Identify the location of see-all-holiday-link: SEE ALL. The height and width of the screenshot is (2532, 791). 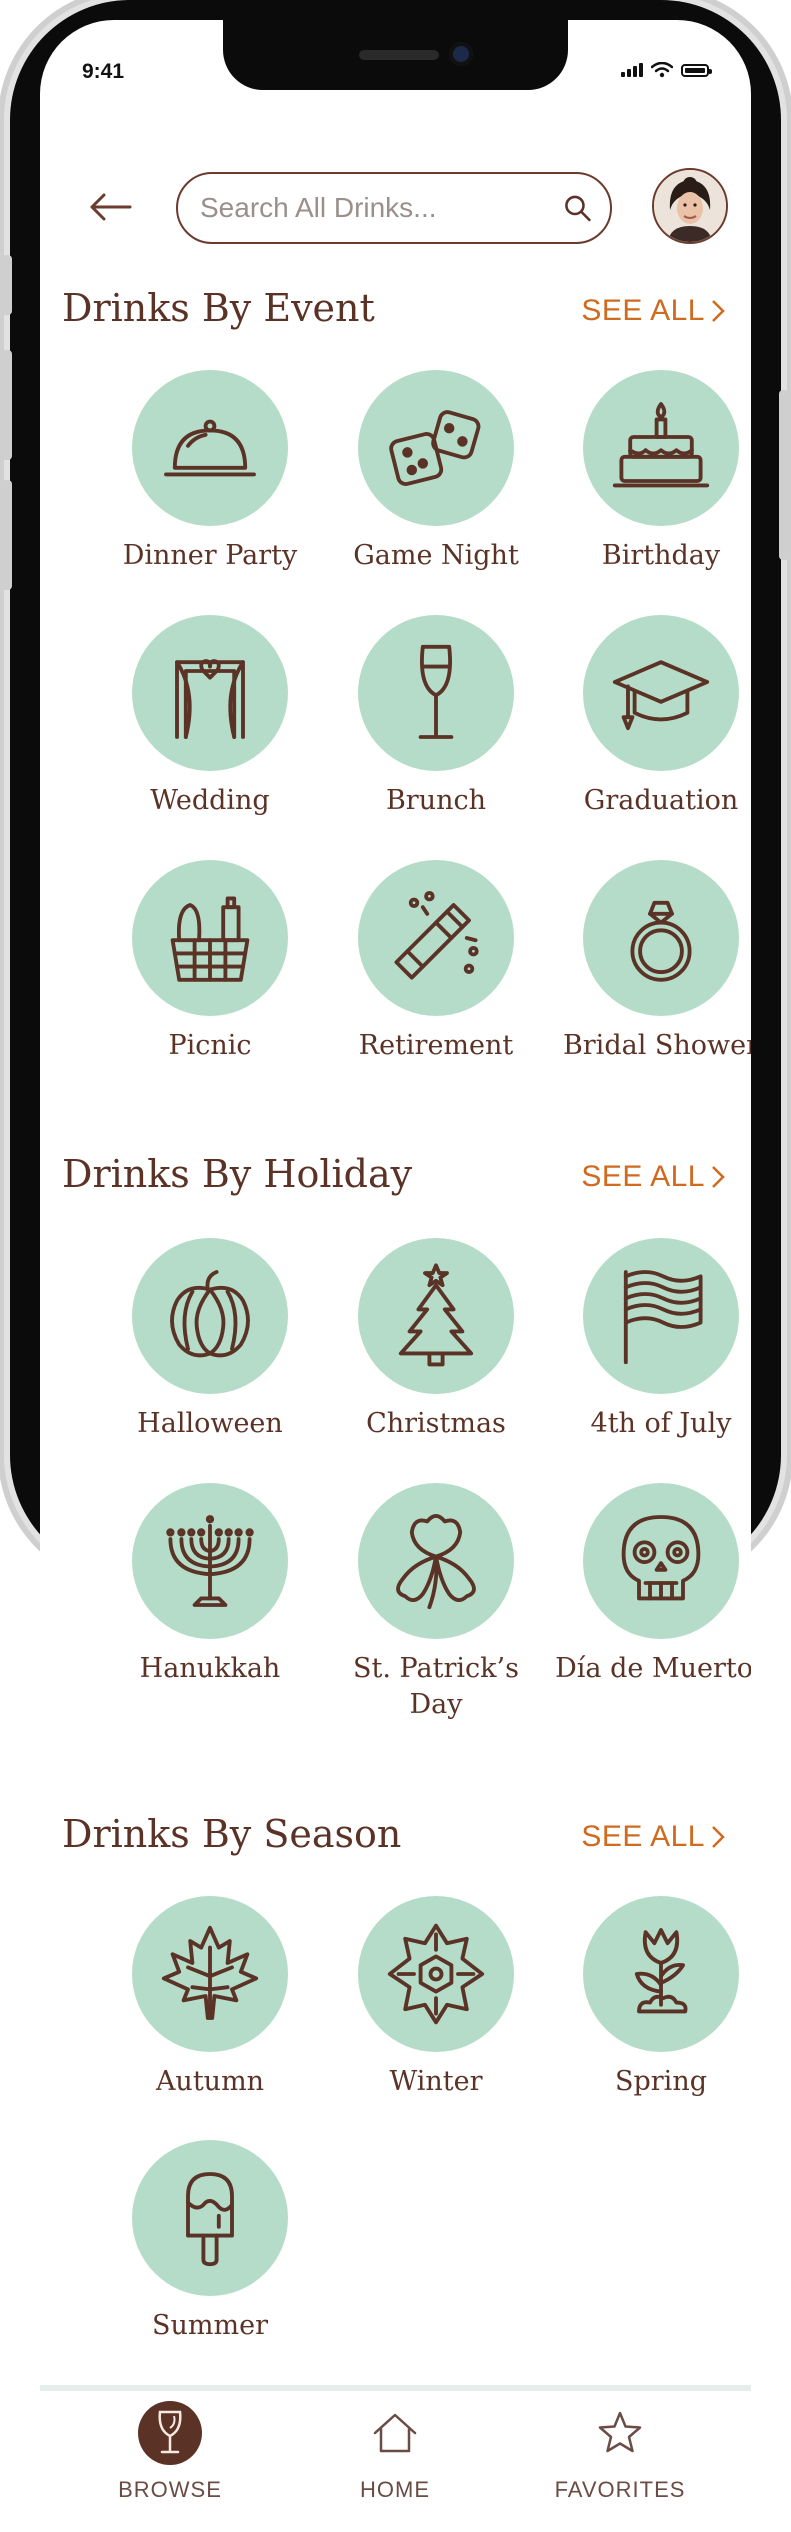
(653, 1177).